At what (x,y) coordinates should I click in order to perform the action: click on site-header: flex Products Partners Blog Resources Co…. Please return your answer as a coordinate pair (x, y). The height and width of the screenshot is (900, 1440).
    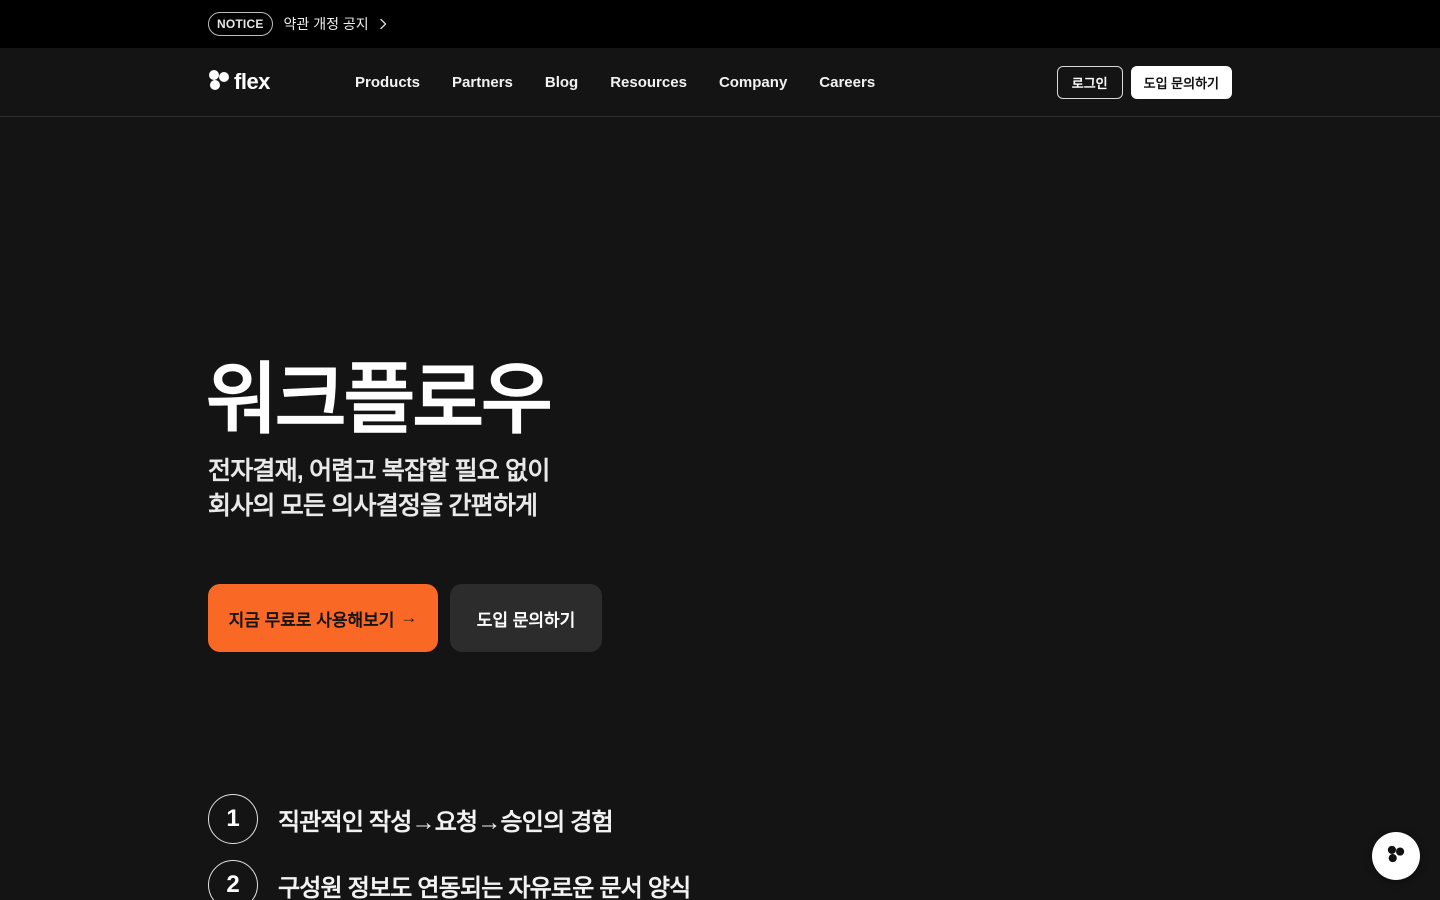
    Looking at the image, I should click on (720, 82).